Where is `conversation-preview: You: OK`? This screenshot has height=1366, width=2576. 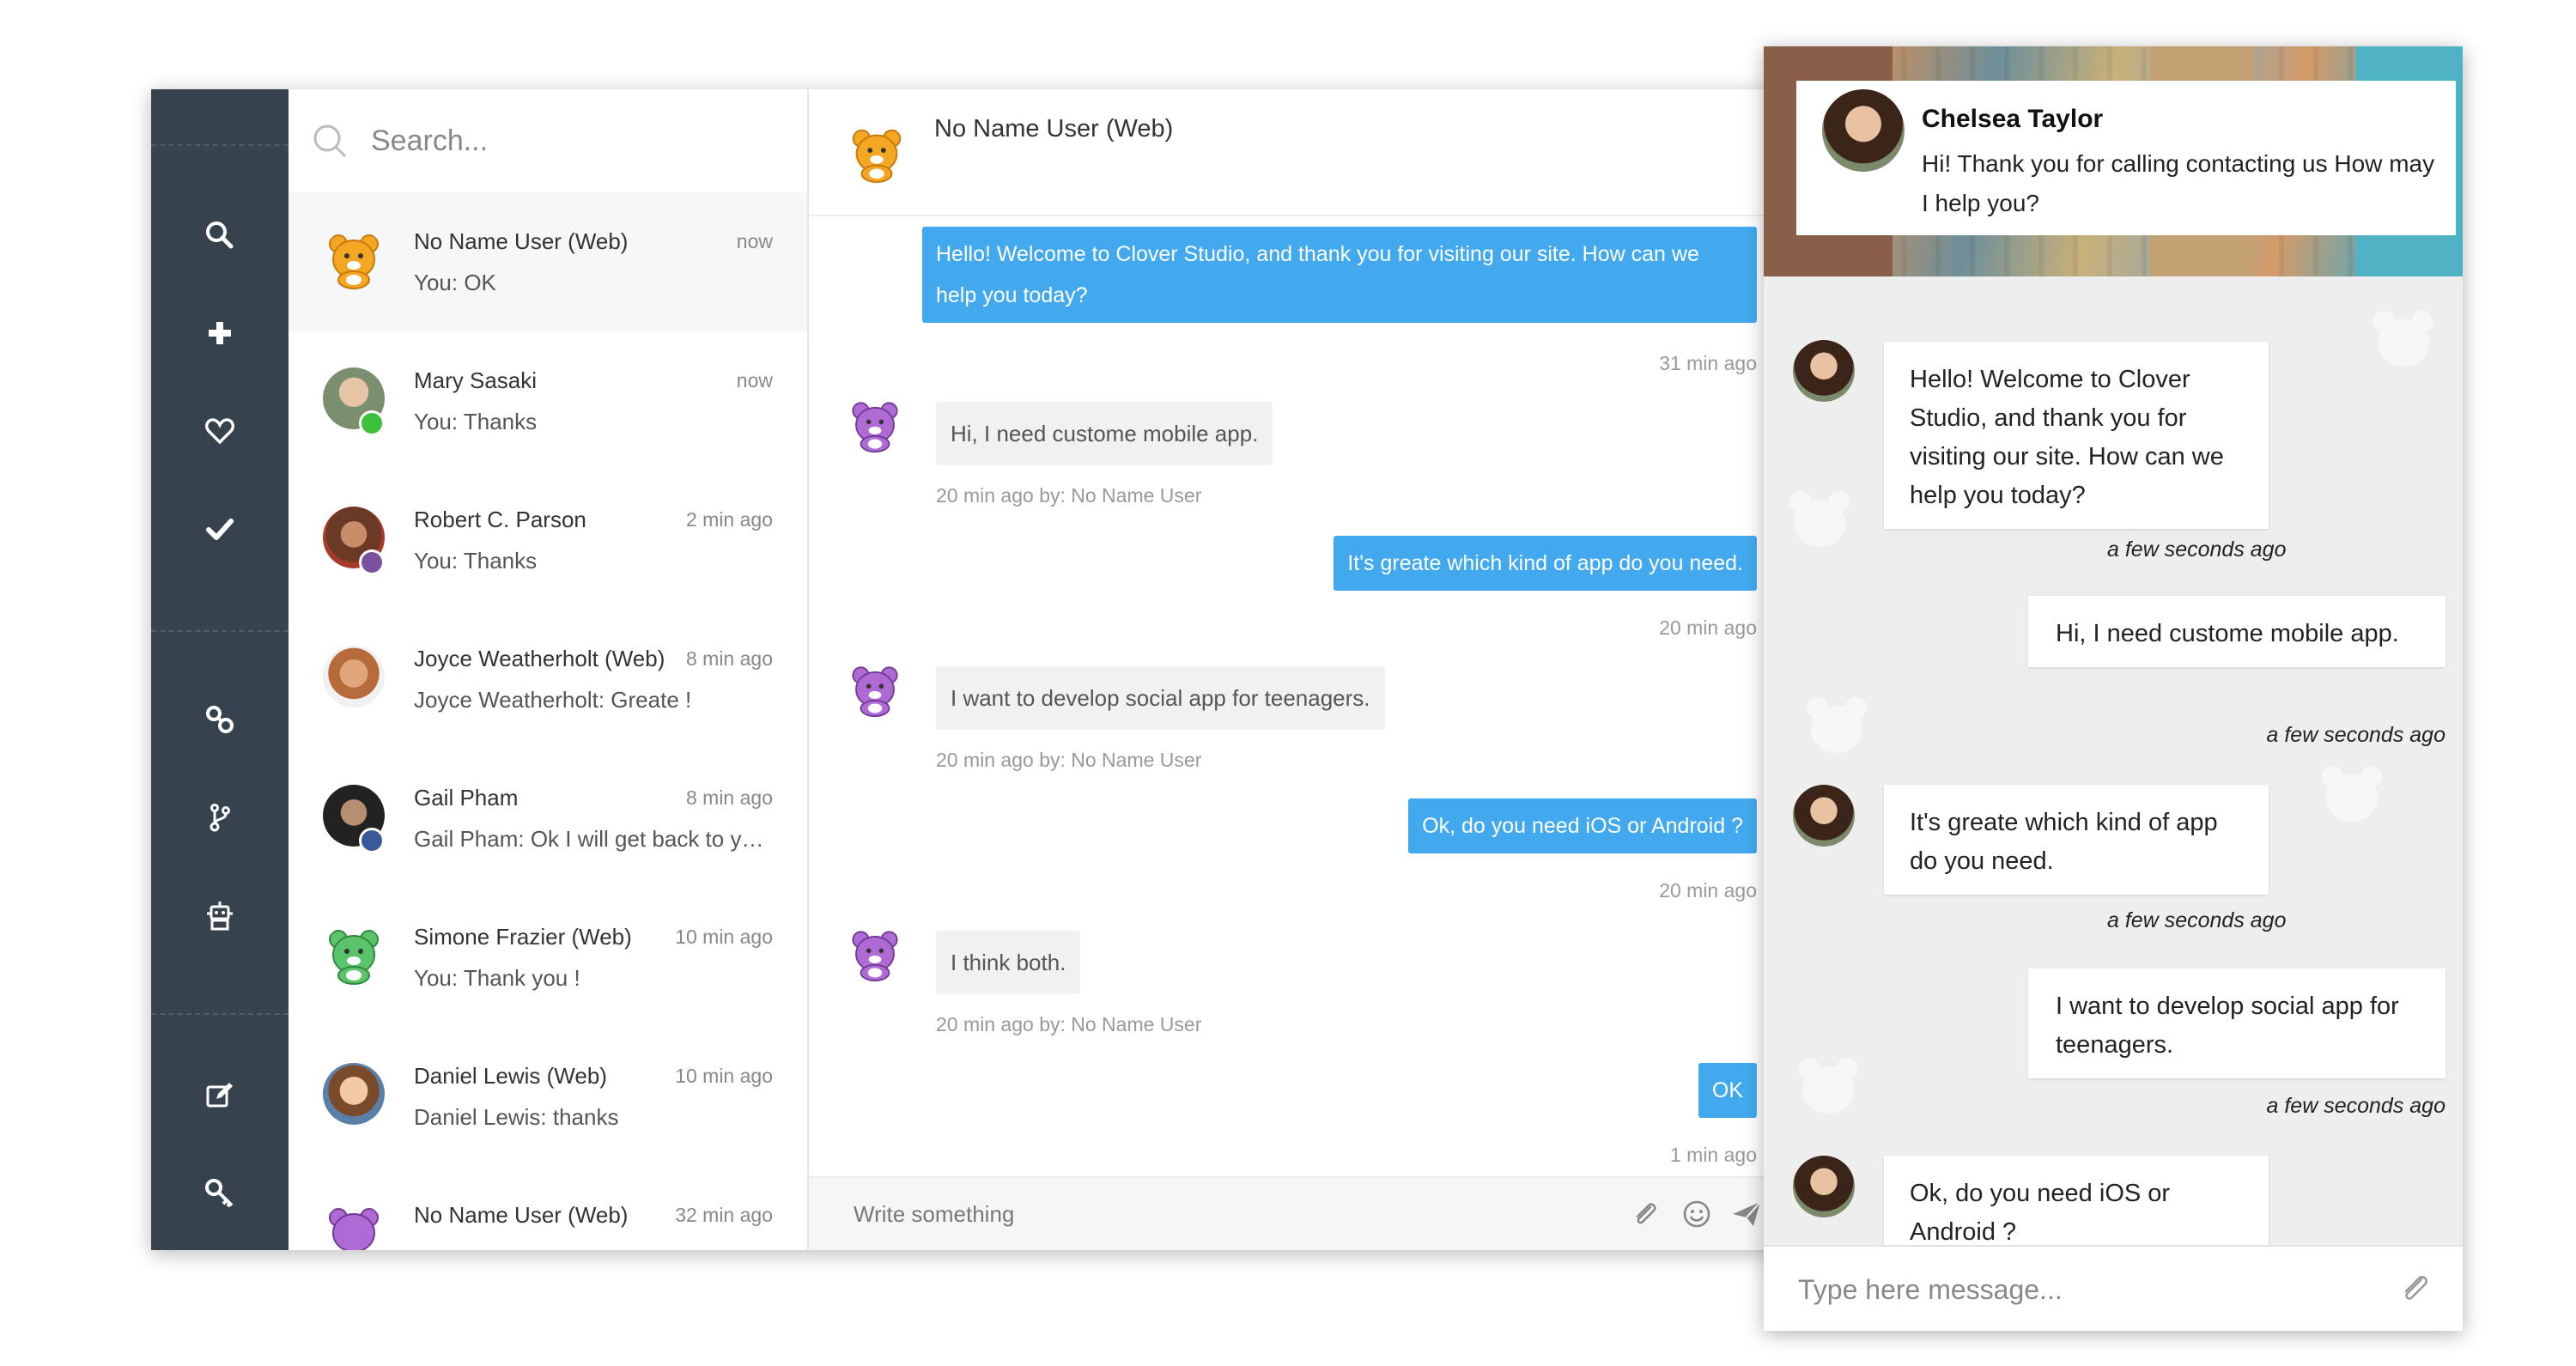 conversation-preview: You: OK is located at coordinates (455, 282).